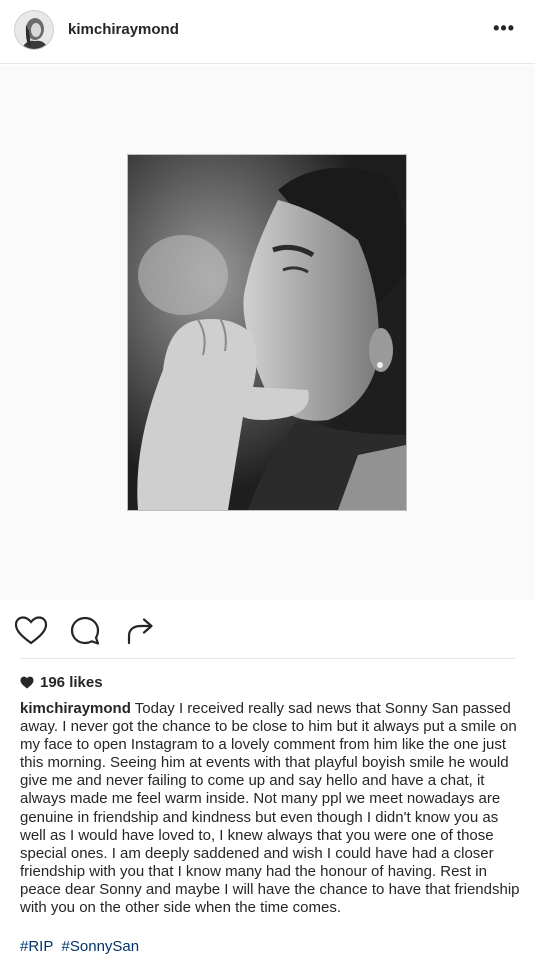 Image resolution: width=535 pixels, height=963 pixels. What do you see at coordinates (101, 946) in the screenshot?
I see `hashtag-sonnysan: #SonnySan` at bounding box center [101, 946].